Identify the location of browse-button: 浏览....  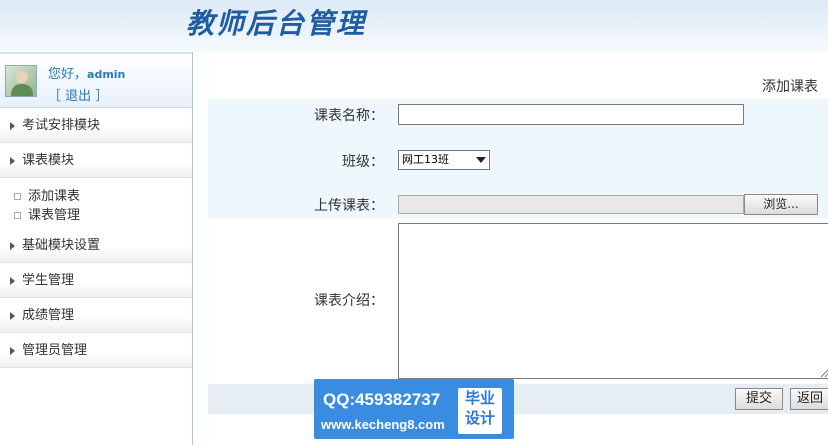
(781, 204).